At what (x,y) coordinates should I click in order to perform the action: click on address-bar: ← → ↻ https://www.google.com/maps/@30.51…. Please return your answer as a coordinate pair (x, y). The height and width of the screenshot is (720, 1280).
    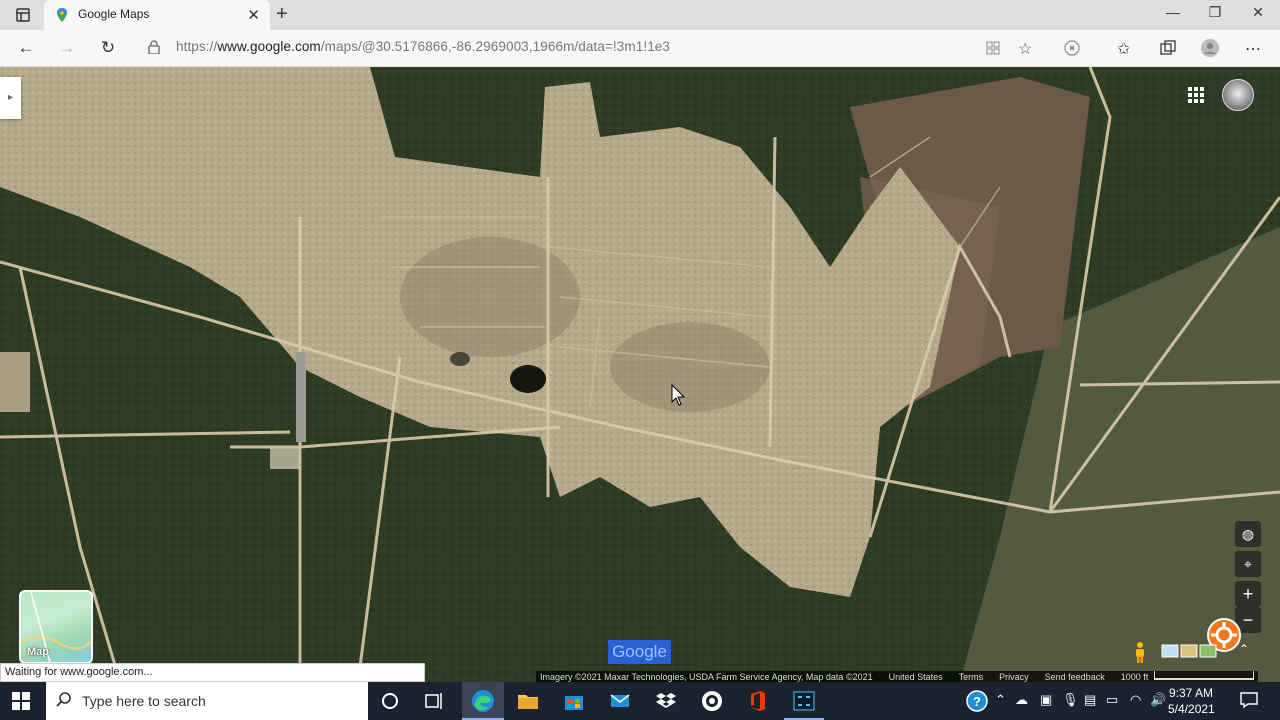
    Looking at the image, I should click on (640, 48).